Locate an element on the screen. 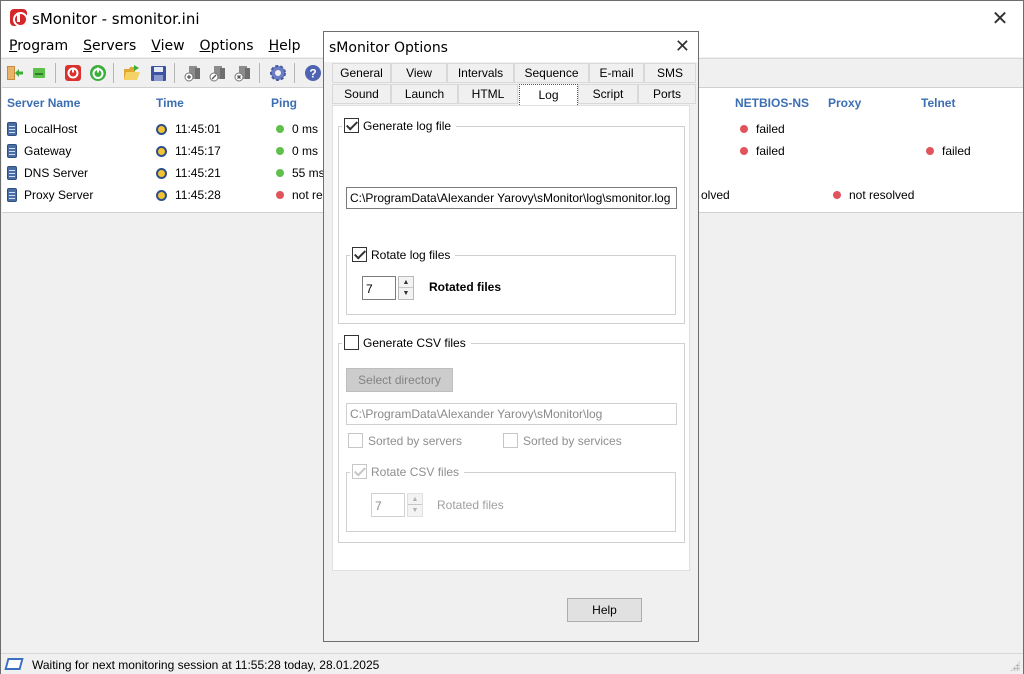  rotate-log-checkbox is located at coordinates (359, 254).